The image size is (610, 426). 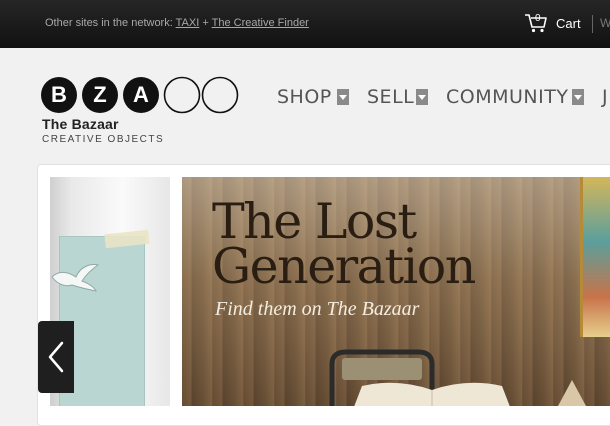 What do you see at coordinates (432, 394) in the screenshot?
I see `book-illustration` at bounding box center [432, 394].